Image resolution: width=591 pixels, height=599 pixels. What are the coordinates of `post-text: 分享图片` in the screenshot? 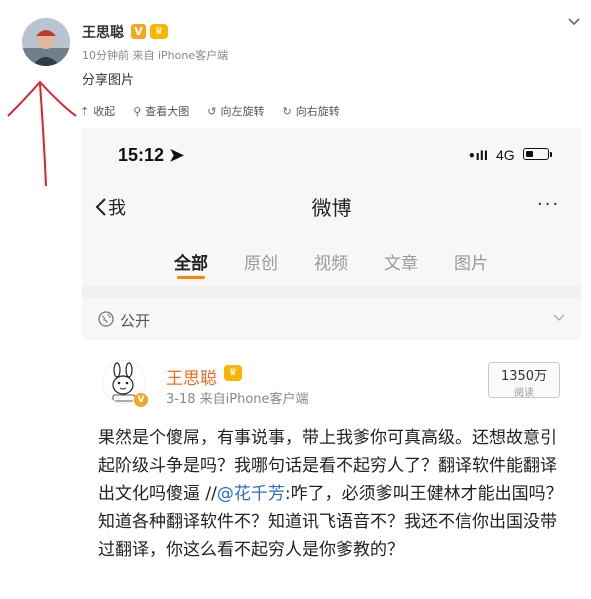 It's located at (108, 80).